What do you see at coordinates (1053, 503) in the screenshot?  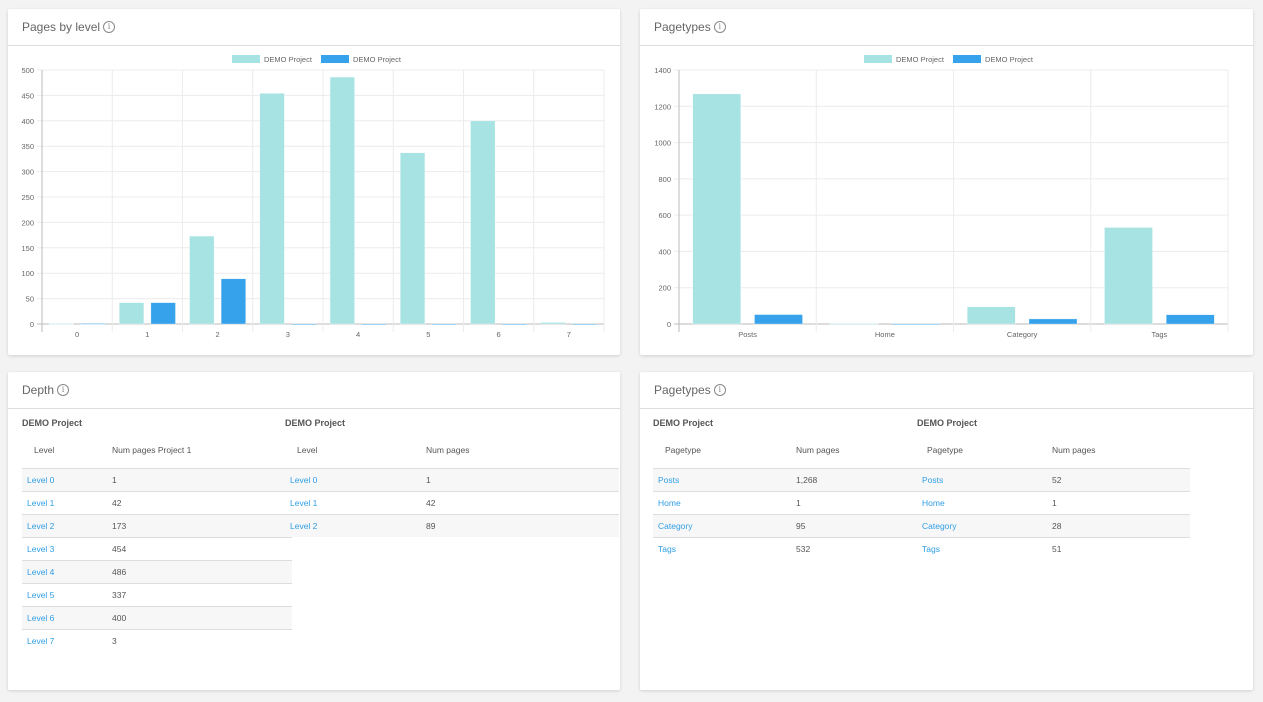 I see `table-row: Home 1` at bounding box center [1053, 503].